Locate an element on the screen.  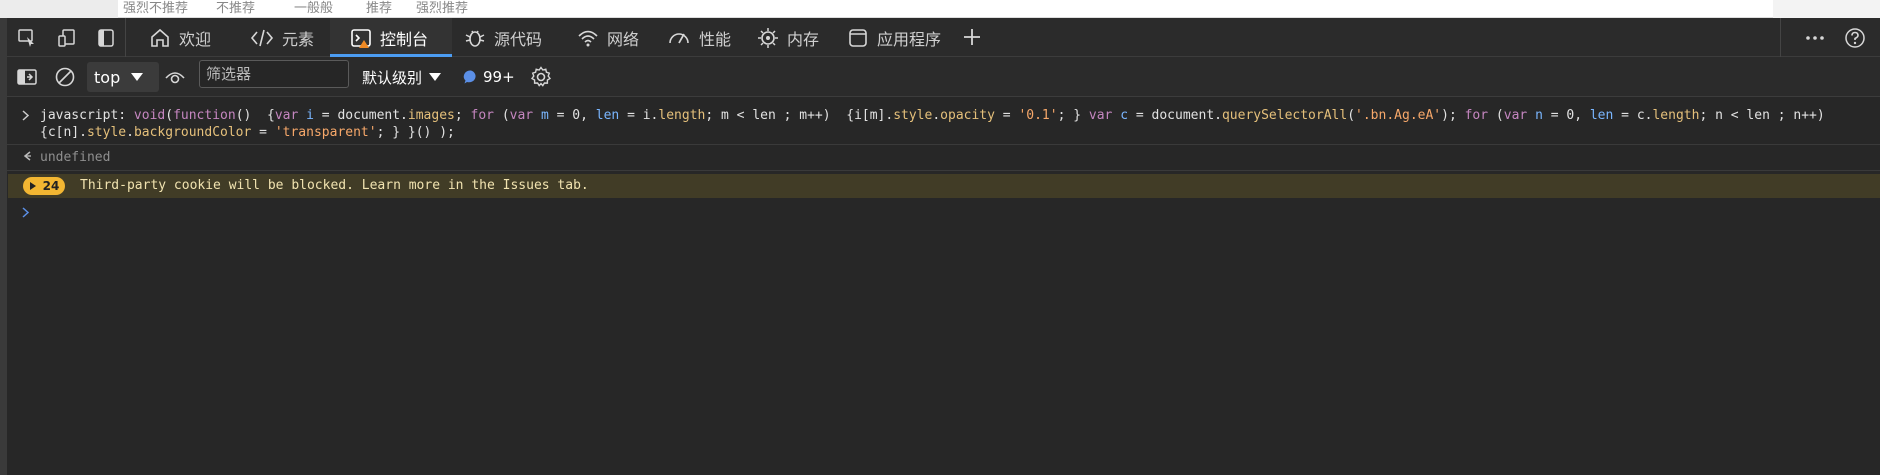
tab-sources: 源代码 is located at coordinates (514, 37).